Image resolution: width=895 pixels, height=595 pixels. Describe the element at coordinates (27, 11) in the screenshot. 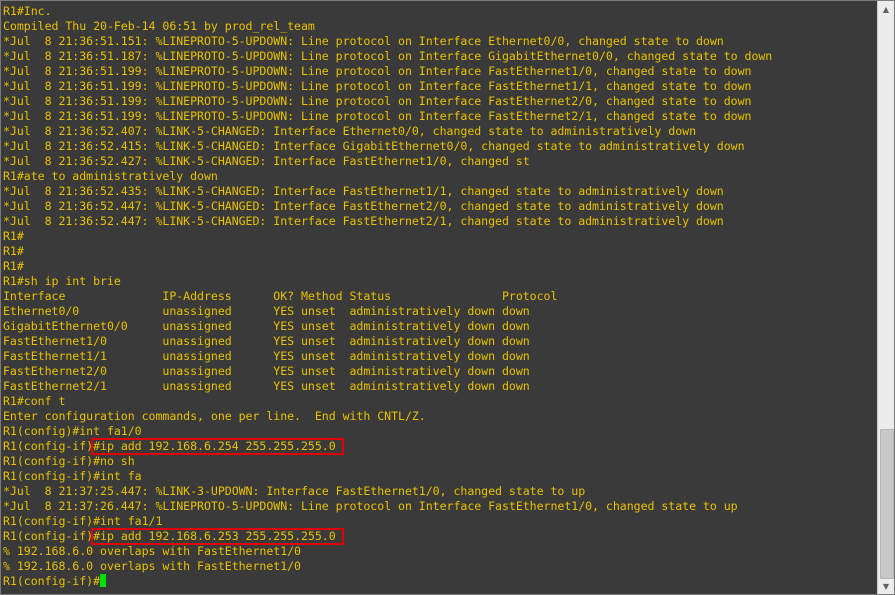

I see `terminal-line: R1#Inc.` at that location.